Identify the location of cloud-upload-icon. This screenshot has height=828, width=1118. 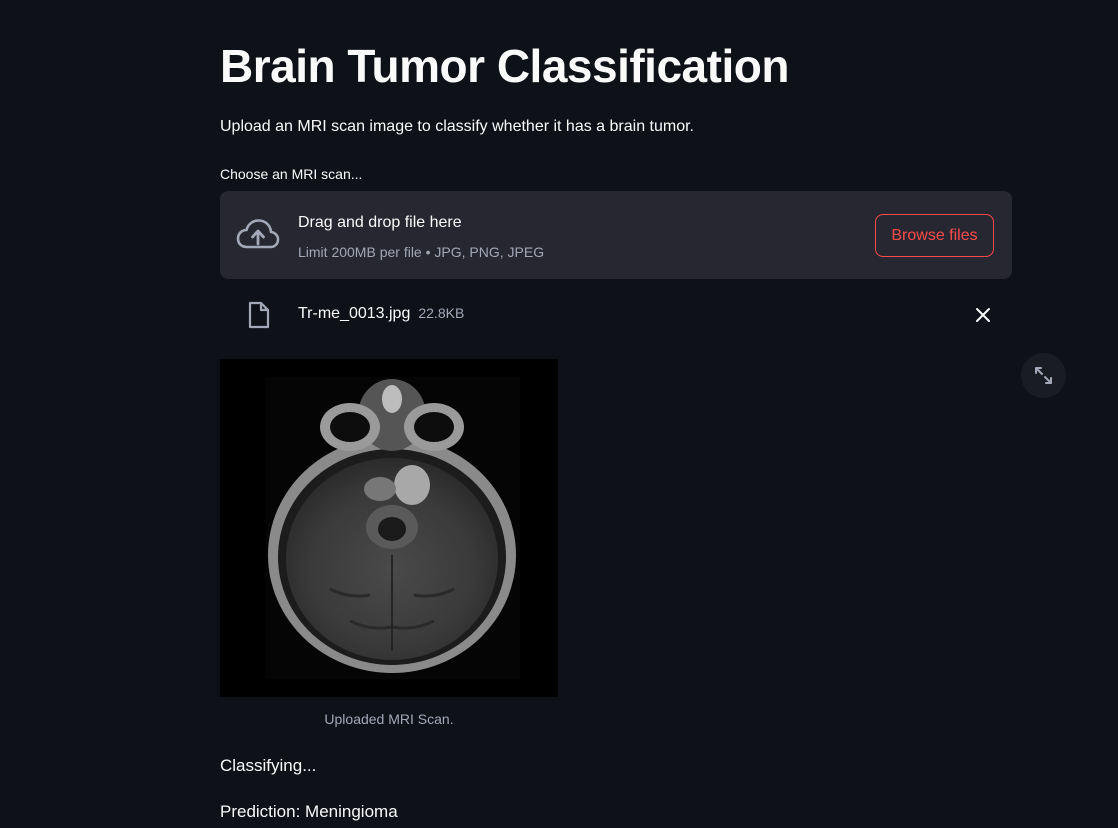
(258, 234).